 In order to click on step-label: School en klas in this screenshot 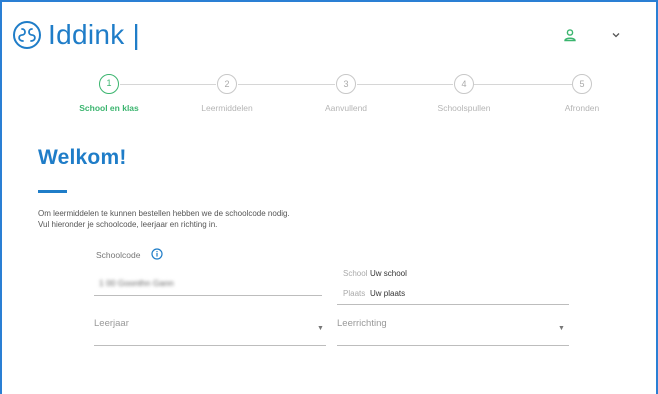, I will do `click(109, 108)`.